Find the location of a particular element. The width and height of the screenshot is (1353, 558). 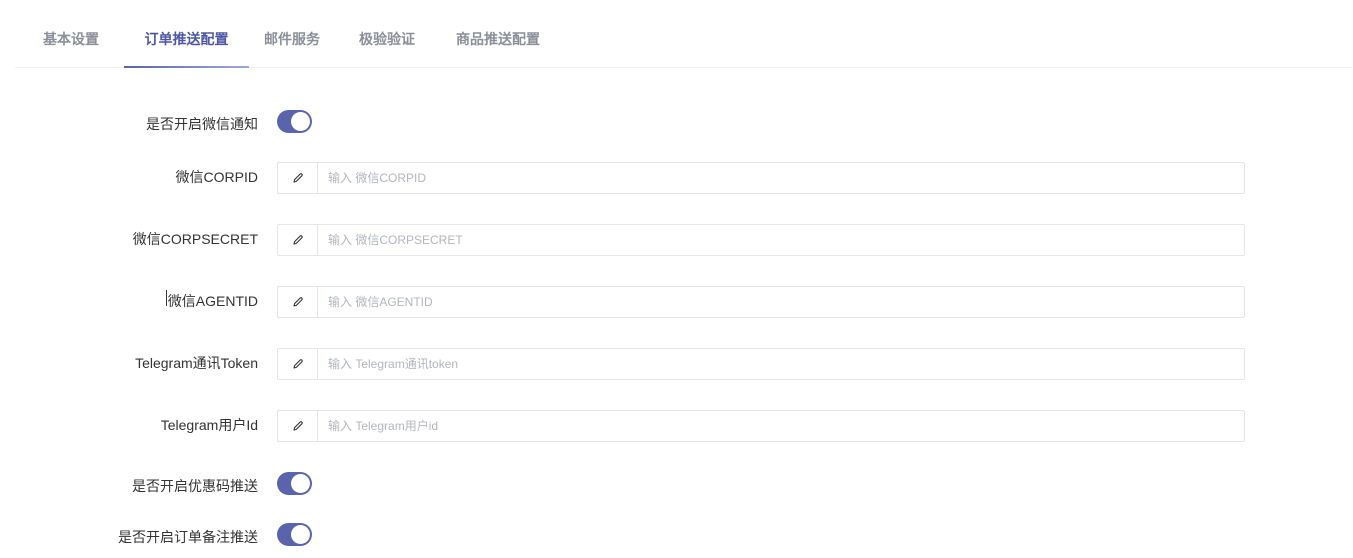

wechat-notify-label: 是否开启微信通知 is located at coordinates (202, 124).